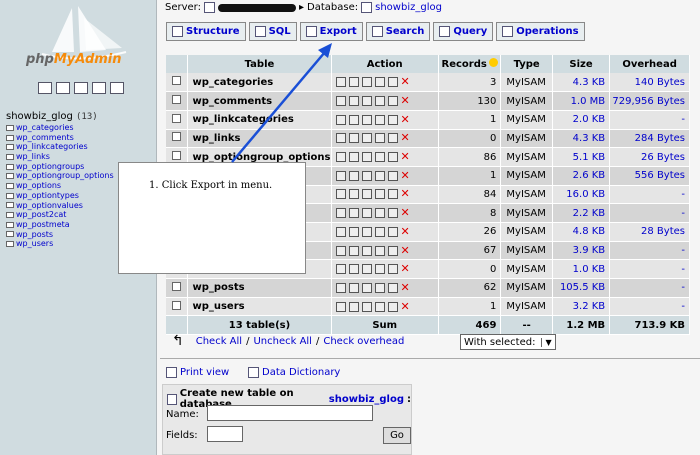  What do you see at coordinates (294, 372) in the screenshot?
I see `data-dictionary-link: Data Dictionary` at bounding box center [294, 372].